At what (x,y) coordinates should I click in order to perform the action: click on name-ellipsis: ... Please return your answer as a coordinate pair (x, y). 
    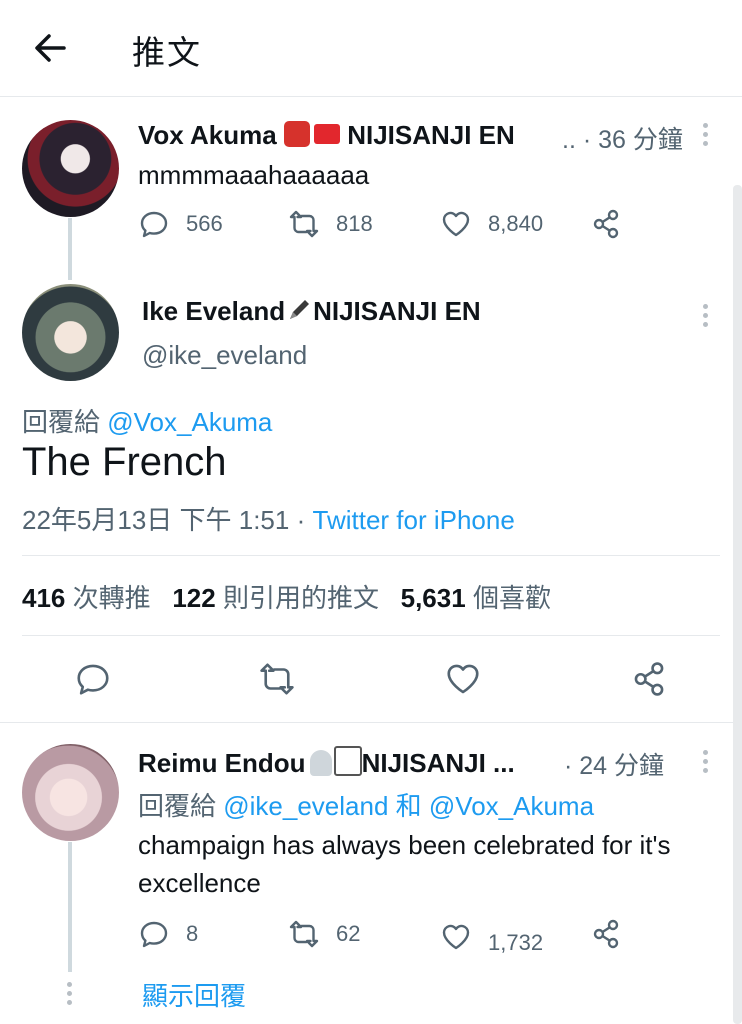
    Looking at the image, I should click on (569, 140).